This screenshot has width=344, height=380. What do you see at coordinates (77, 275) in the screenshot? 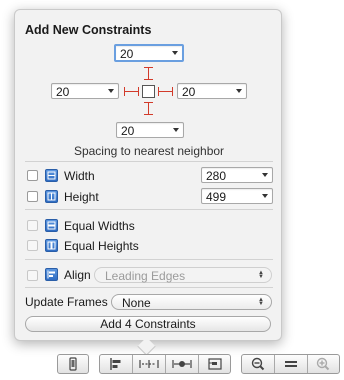
I see `align-label: Align` at bounding box center [77, 275].